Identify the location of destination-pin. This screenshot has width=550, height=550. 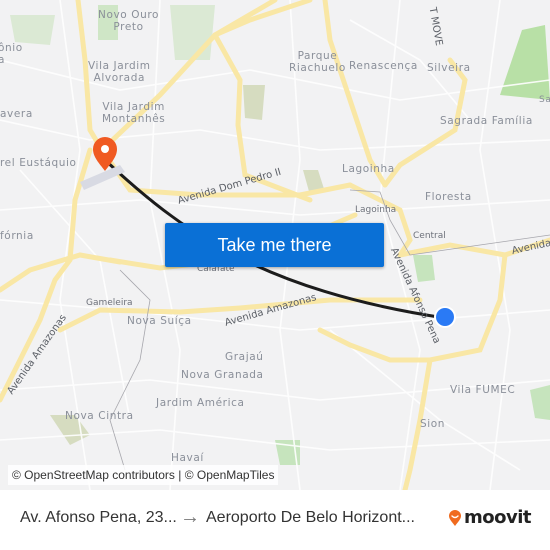
(105, 154).